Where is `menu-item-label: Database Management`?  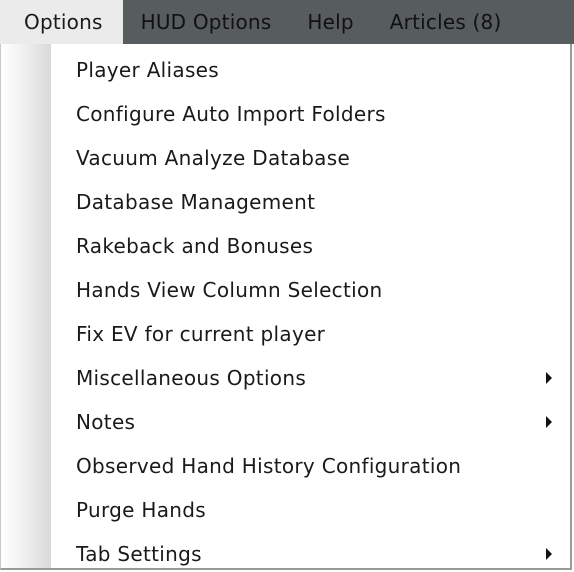
menu-item-label: Database Management is located at coordinates (196, 202).